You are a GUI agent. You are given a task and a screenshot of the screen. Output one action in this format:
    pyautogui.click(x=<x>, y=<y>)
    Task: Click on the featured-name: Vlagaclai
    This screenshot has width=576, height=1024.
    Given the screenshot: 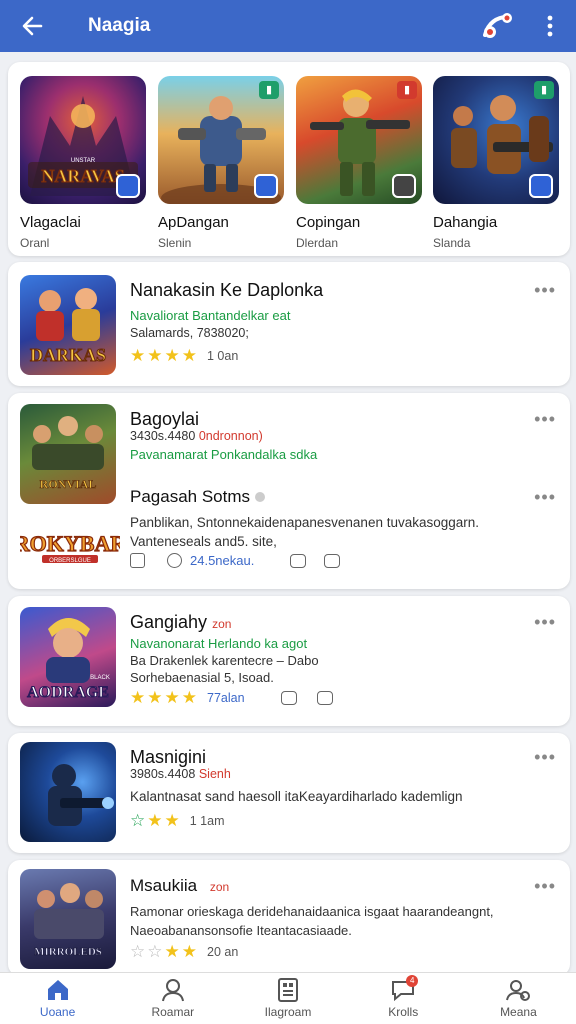 What is the action you would take?
    pyautogui.click(x=50, y=222)
    